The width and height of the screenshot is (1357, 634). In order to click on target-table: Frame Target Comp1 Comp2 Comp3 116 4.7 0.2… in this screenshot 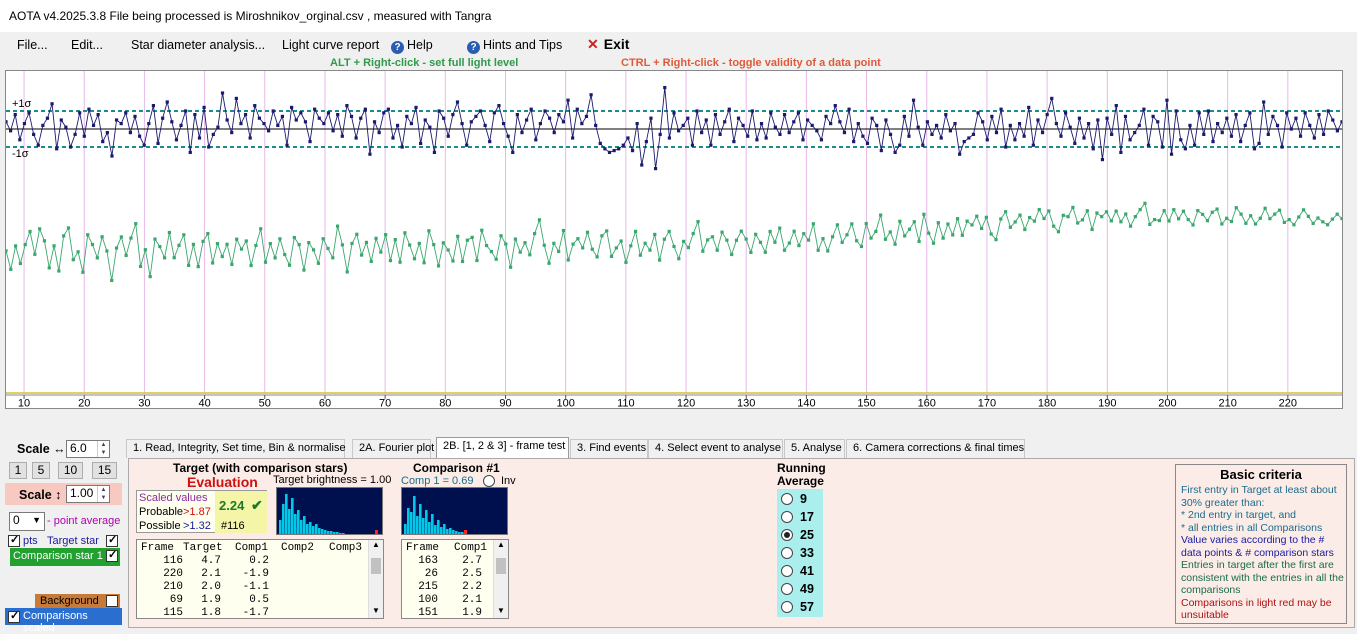, I will do `click(260, 579)`.